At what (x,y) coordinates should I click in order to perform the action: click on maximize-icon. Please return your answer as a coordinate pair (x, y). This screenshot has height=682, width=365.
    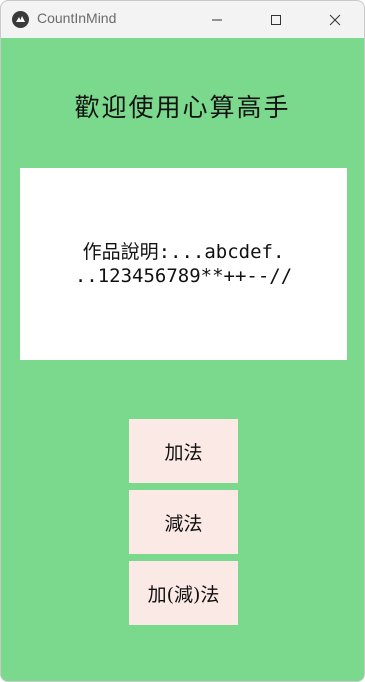
    Looking at the image, I should click on (276, 19).